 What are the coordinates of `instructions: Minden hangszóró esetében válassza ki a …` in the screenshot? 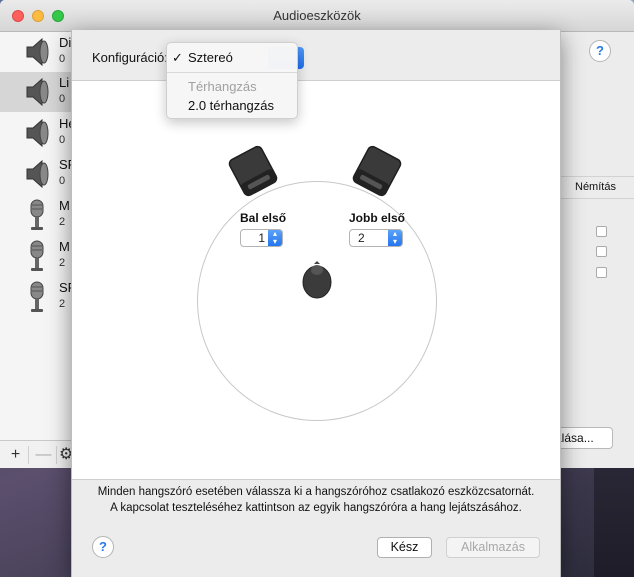 It's located at (316, 500).